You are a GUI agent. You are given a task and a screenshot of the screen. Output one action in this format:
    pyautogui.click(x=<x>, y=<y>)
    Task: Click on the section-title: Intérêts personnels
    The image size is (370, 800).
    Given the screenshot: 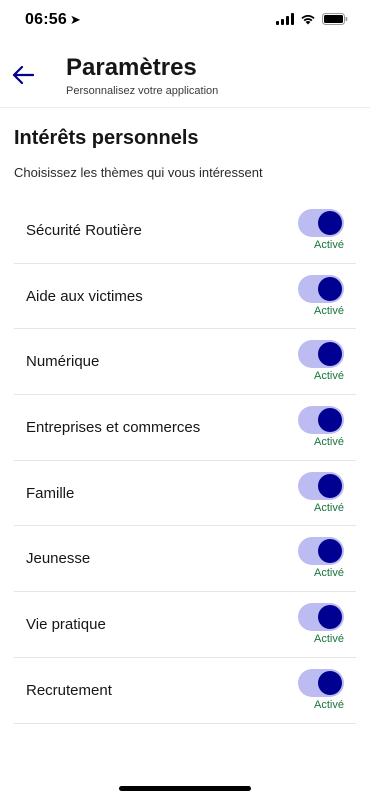 What is the action you would take?
    pyautogui.click(x=106, y=138)
    